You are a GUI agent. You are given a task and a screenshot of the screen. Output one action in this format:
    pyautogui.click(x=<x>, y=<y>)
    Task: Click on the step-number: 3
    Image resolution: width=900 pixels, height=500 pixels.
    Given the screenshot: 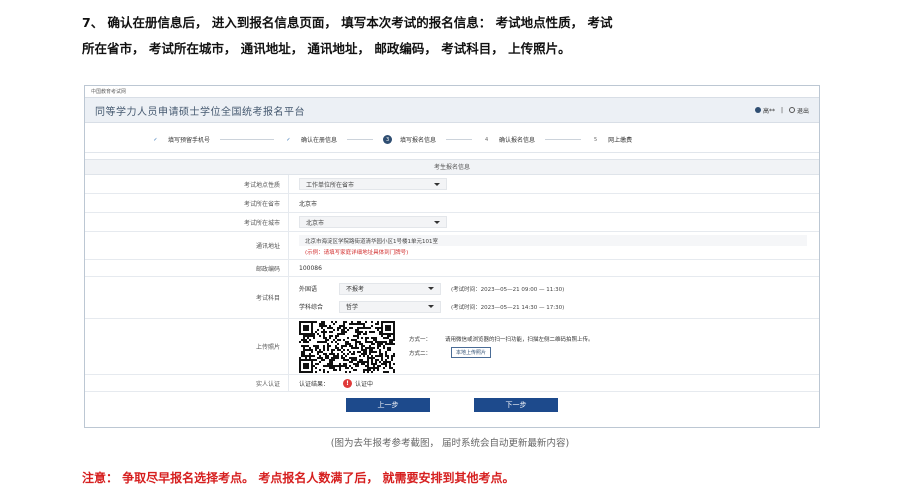 What is the action you would take?
    pyautogui.click(x=388, y=139)
    